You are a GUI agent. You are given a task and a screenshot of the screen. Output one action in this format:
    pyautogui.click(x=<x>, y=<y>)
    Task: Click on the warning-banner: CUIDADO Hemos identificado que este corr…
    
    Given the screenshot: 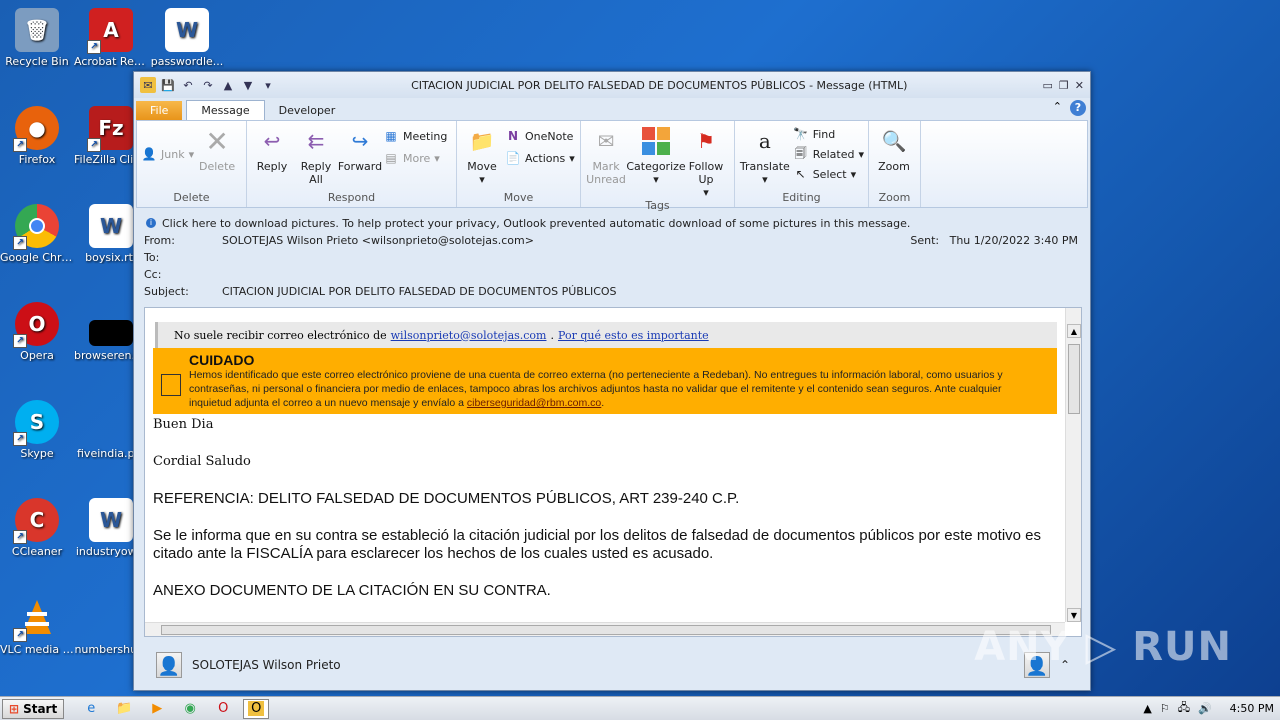 What is the action you would take?
    pyautogui.click(x=605, y=381)
    